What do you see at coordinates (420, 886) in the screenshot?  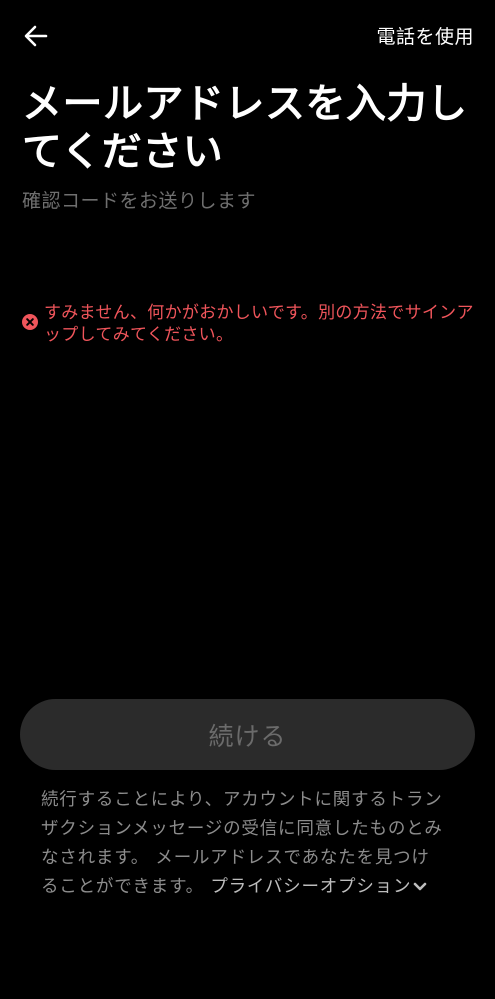 I see `chevron-down-icon` at bounding box center [420, 886].